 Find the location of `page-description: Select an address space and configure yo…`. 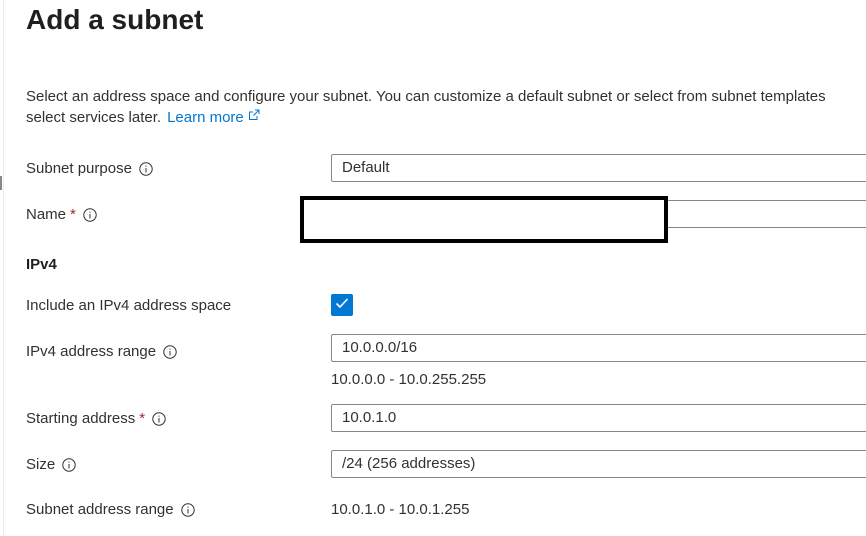

page-description: Select an address space and configure yo… is located at coordinates (446, 107).